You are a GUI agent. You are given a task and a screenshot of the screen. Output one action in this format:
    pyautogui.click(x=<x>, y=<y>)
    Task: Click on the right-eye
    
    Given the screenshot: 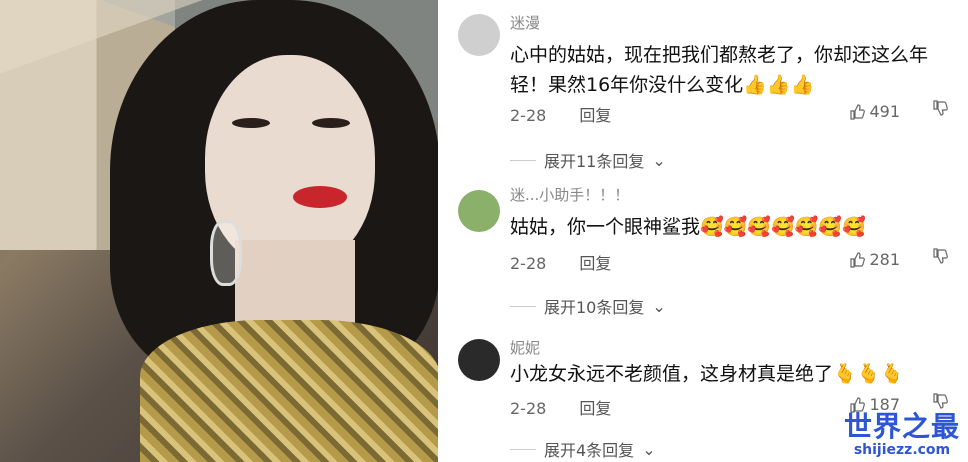 What is the action you would take?
    pyautogui.click(x=331, y=123)
    